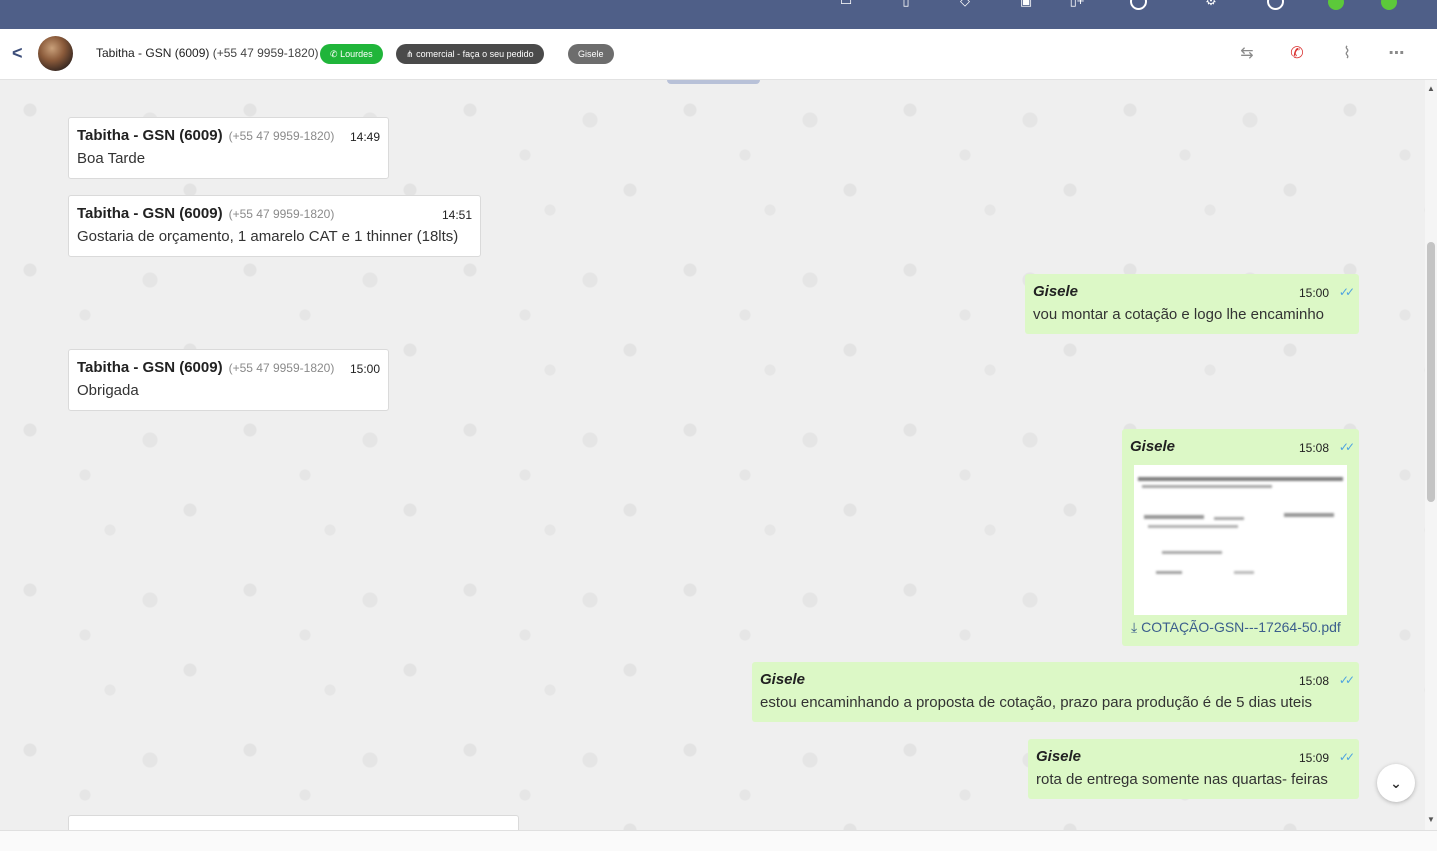 The image size is (1437, 851). What do you see at coordinates (1026, 4) in the screenshot?
I see `toolbar-icon-4: ▣` at bounding box center [1026, 4].